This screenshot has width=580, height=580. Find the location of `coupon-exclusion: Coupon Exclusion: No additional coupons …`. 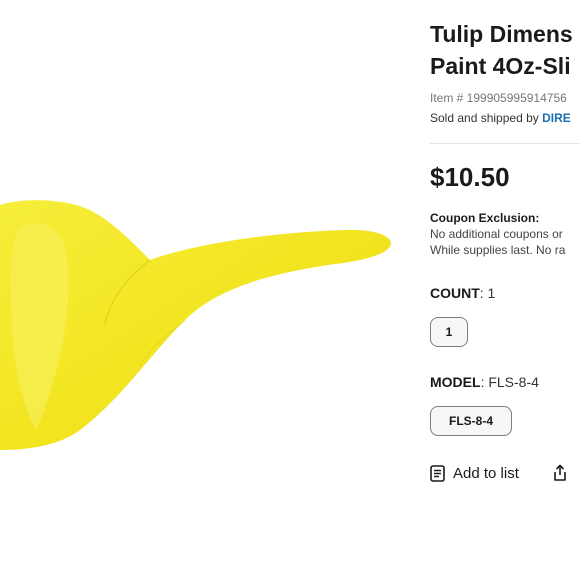

coupon-exclusion: Coupon Exclusion: No additional coupons … is located at coordinates (497, 234).